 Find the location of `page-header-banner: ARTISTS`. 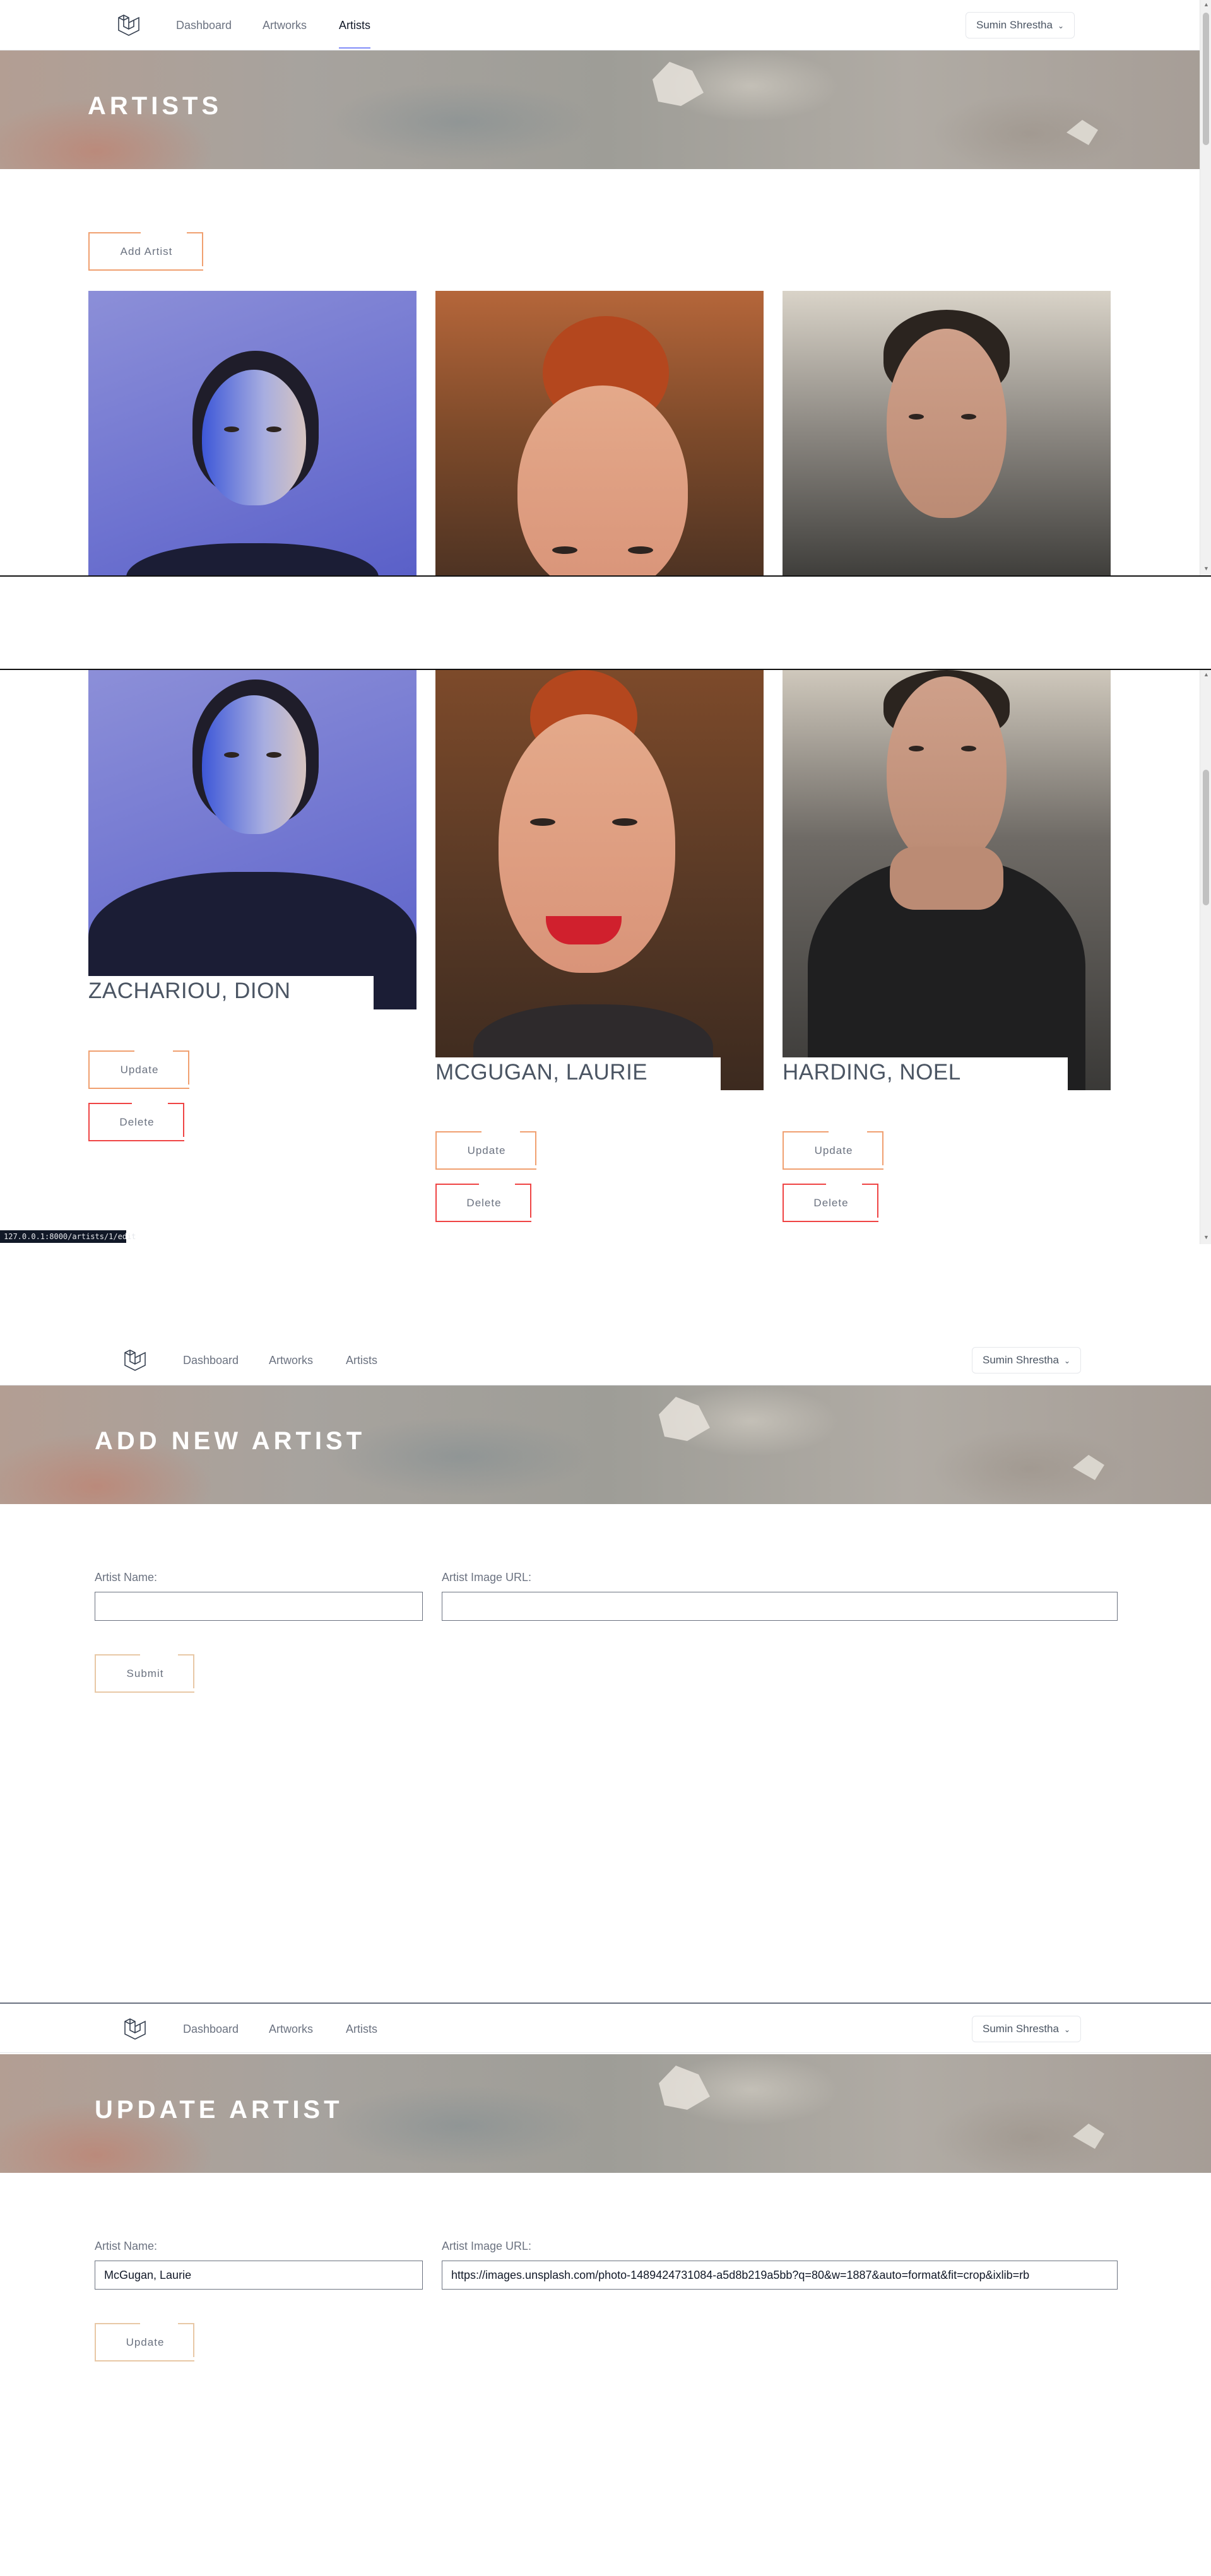

page-header-banner: ARTISTS is located at coordinates (605, 109).